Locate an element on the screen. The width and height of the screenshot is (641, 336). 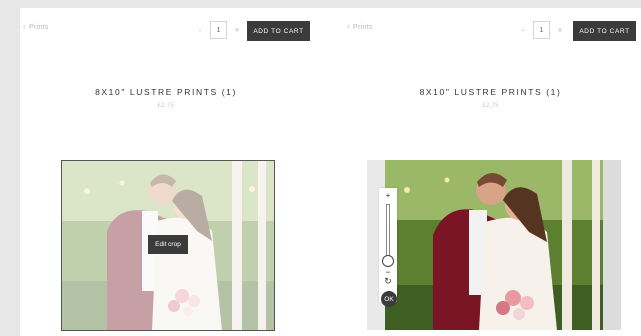
zoom-in-button: + is located at coordinates (388, 195).